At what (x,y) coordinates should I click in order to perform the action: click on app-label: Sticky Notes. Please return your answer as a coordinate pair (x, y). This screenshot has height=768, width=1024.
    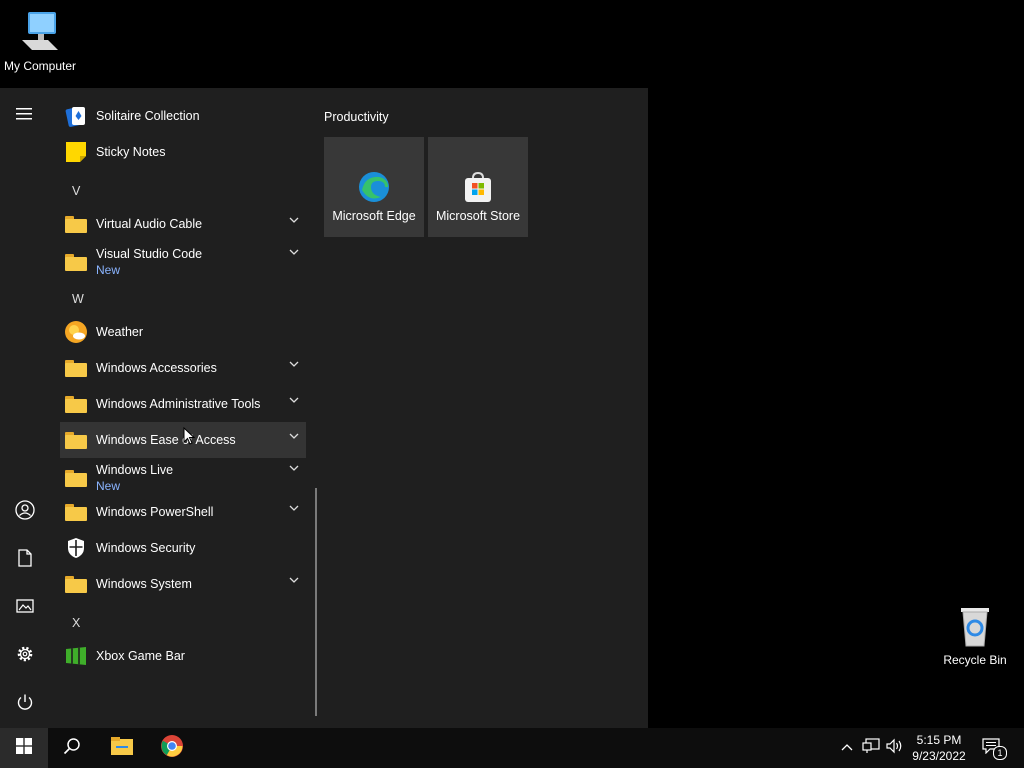
    Looking at the image, I should click on (131, 152).